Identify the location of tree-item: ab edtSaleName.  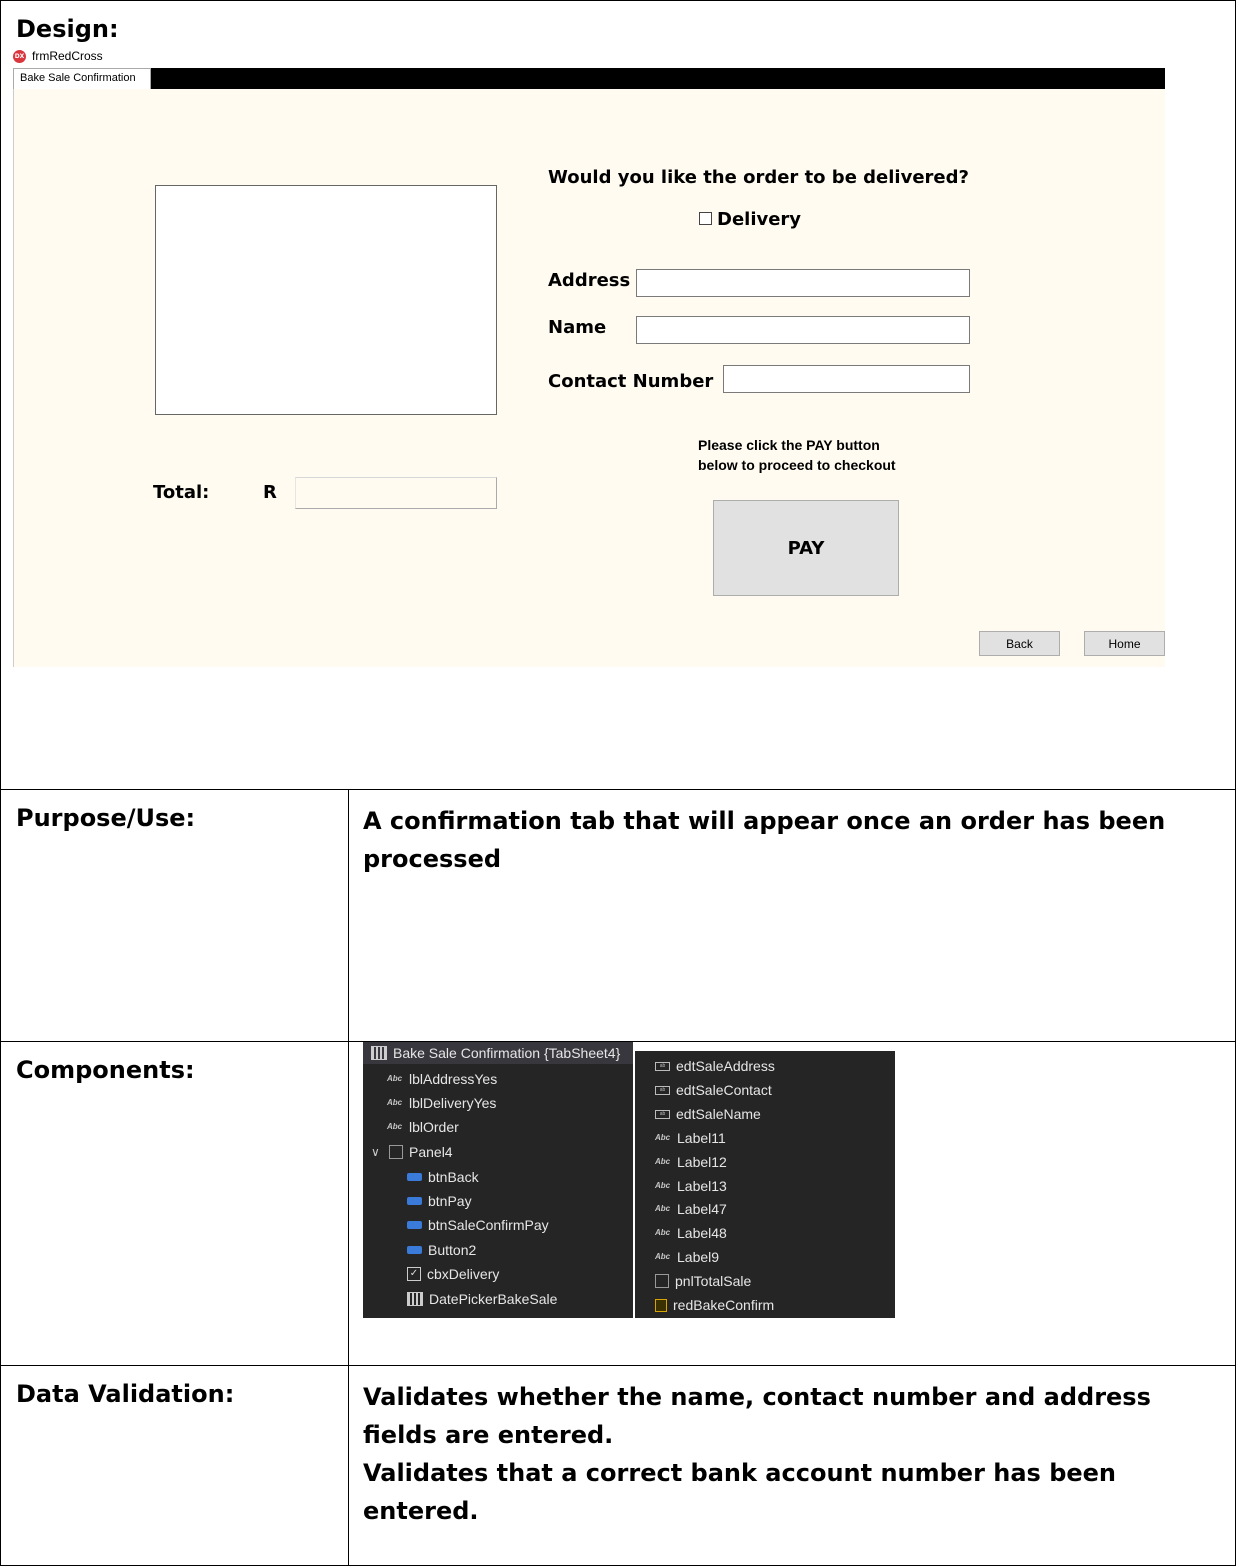
(708, 1114).